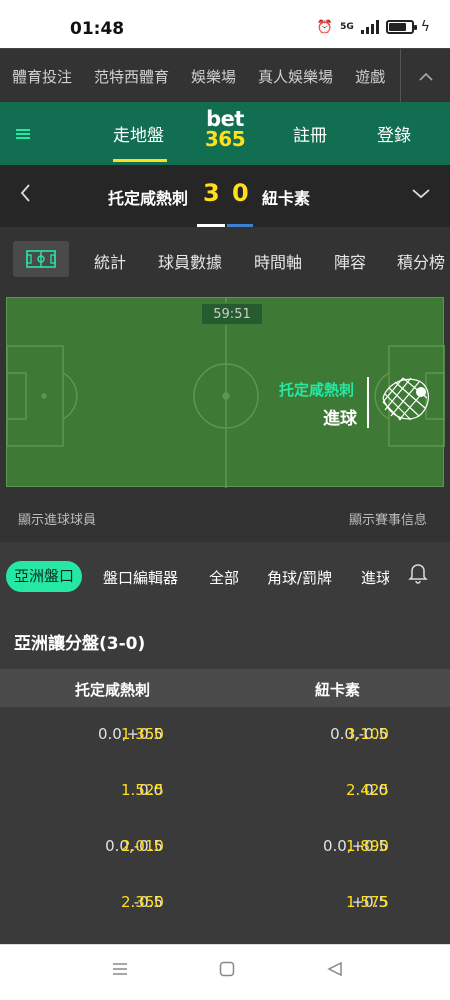  I want to click on logo-text-365: 365, so click(225, 139).